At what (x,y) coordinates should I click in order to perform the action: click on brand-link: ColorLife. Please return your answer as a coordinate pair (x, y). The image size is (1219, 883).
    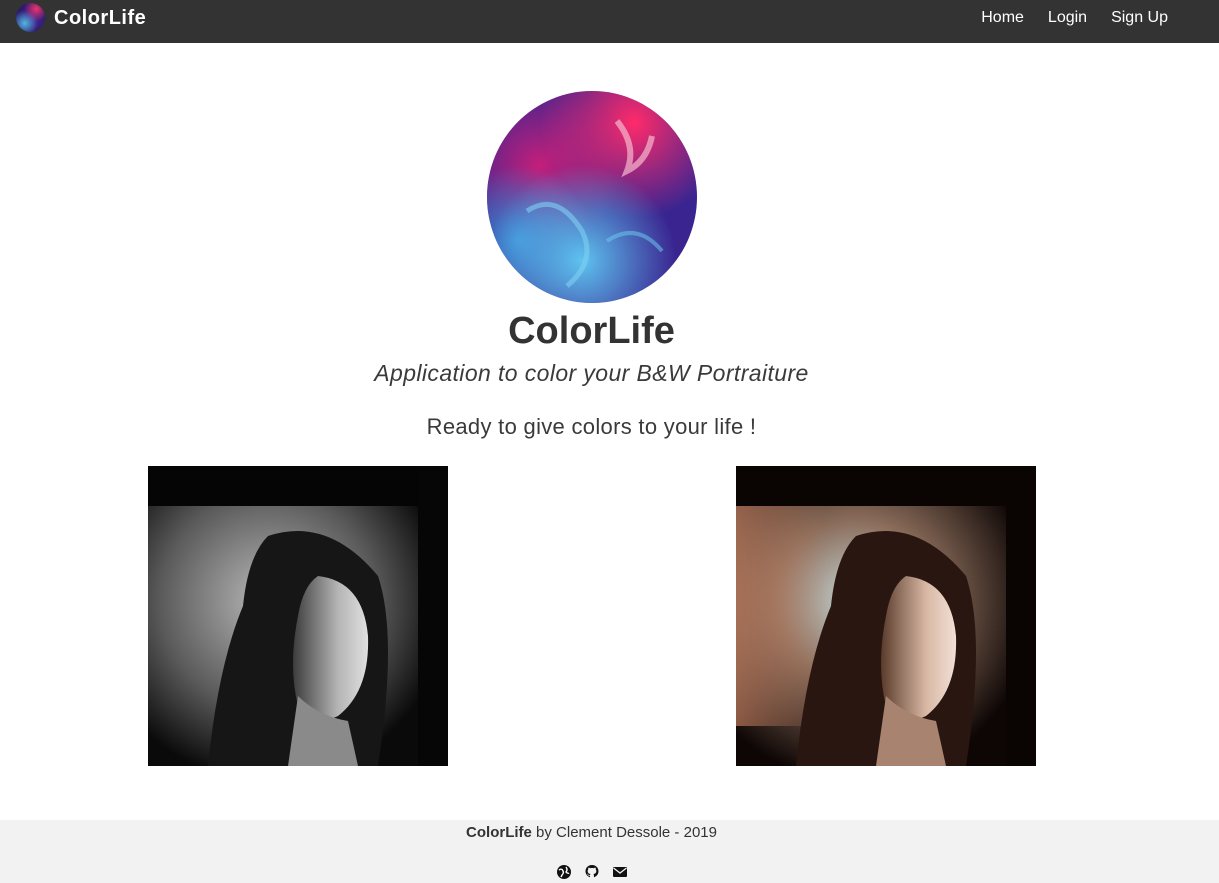
    Looking at the image, I should click on (81, 17).